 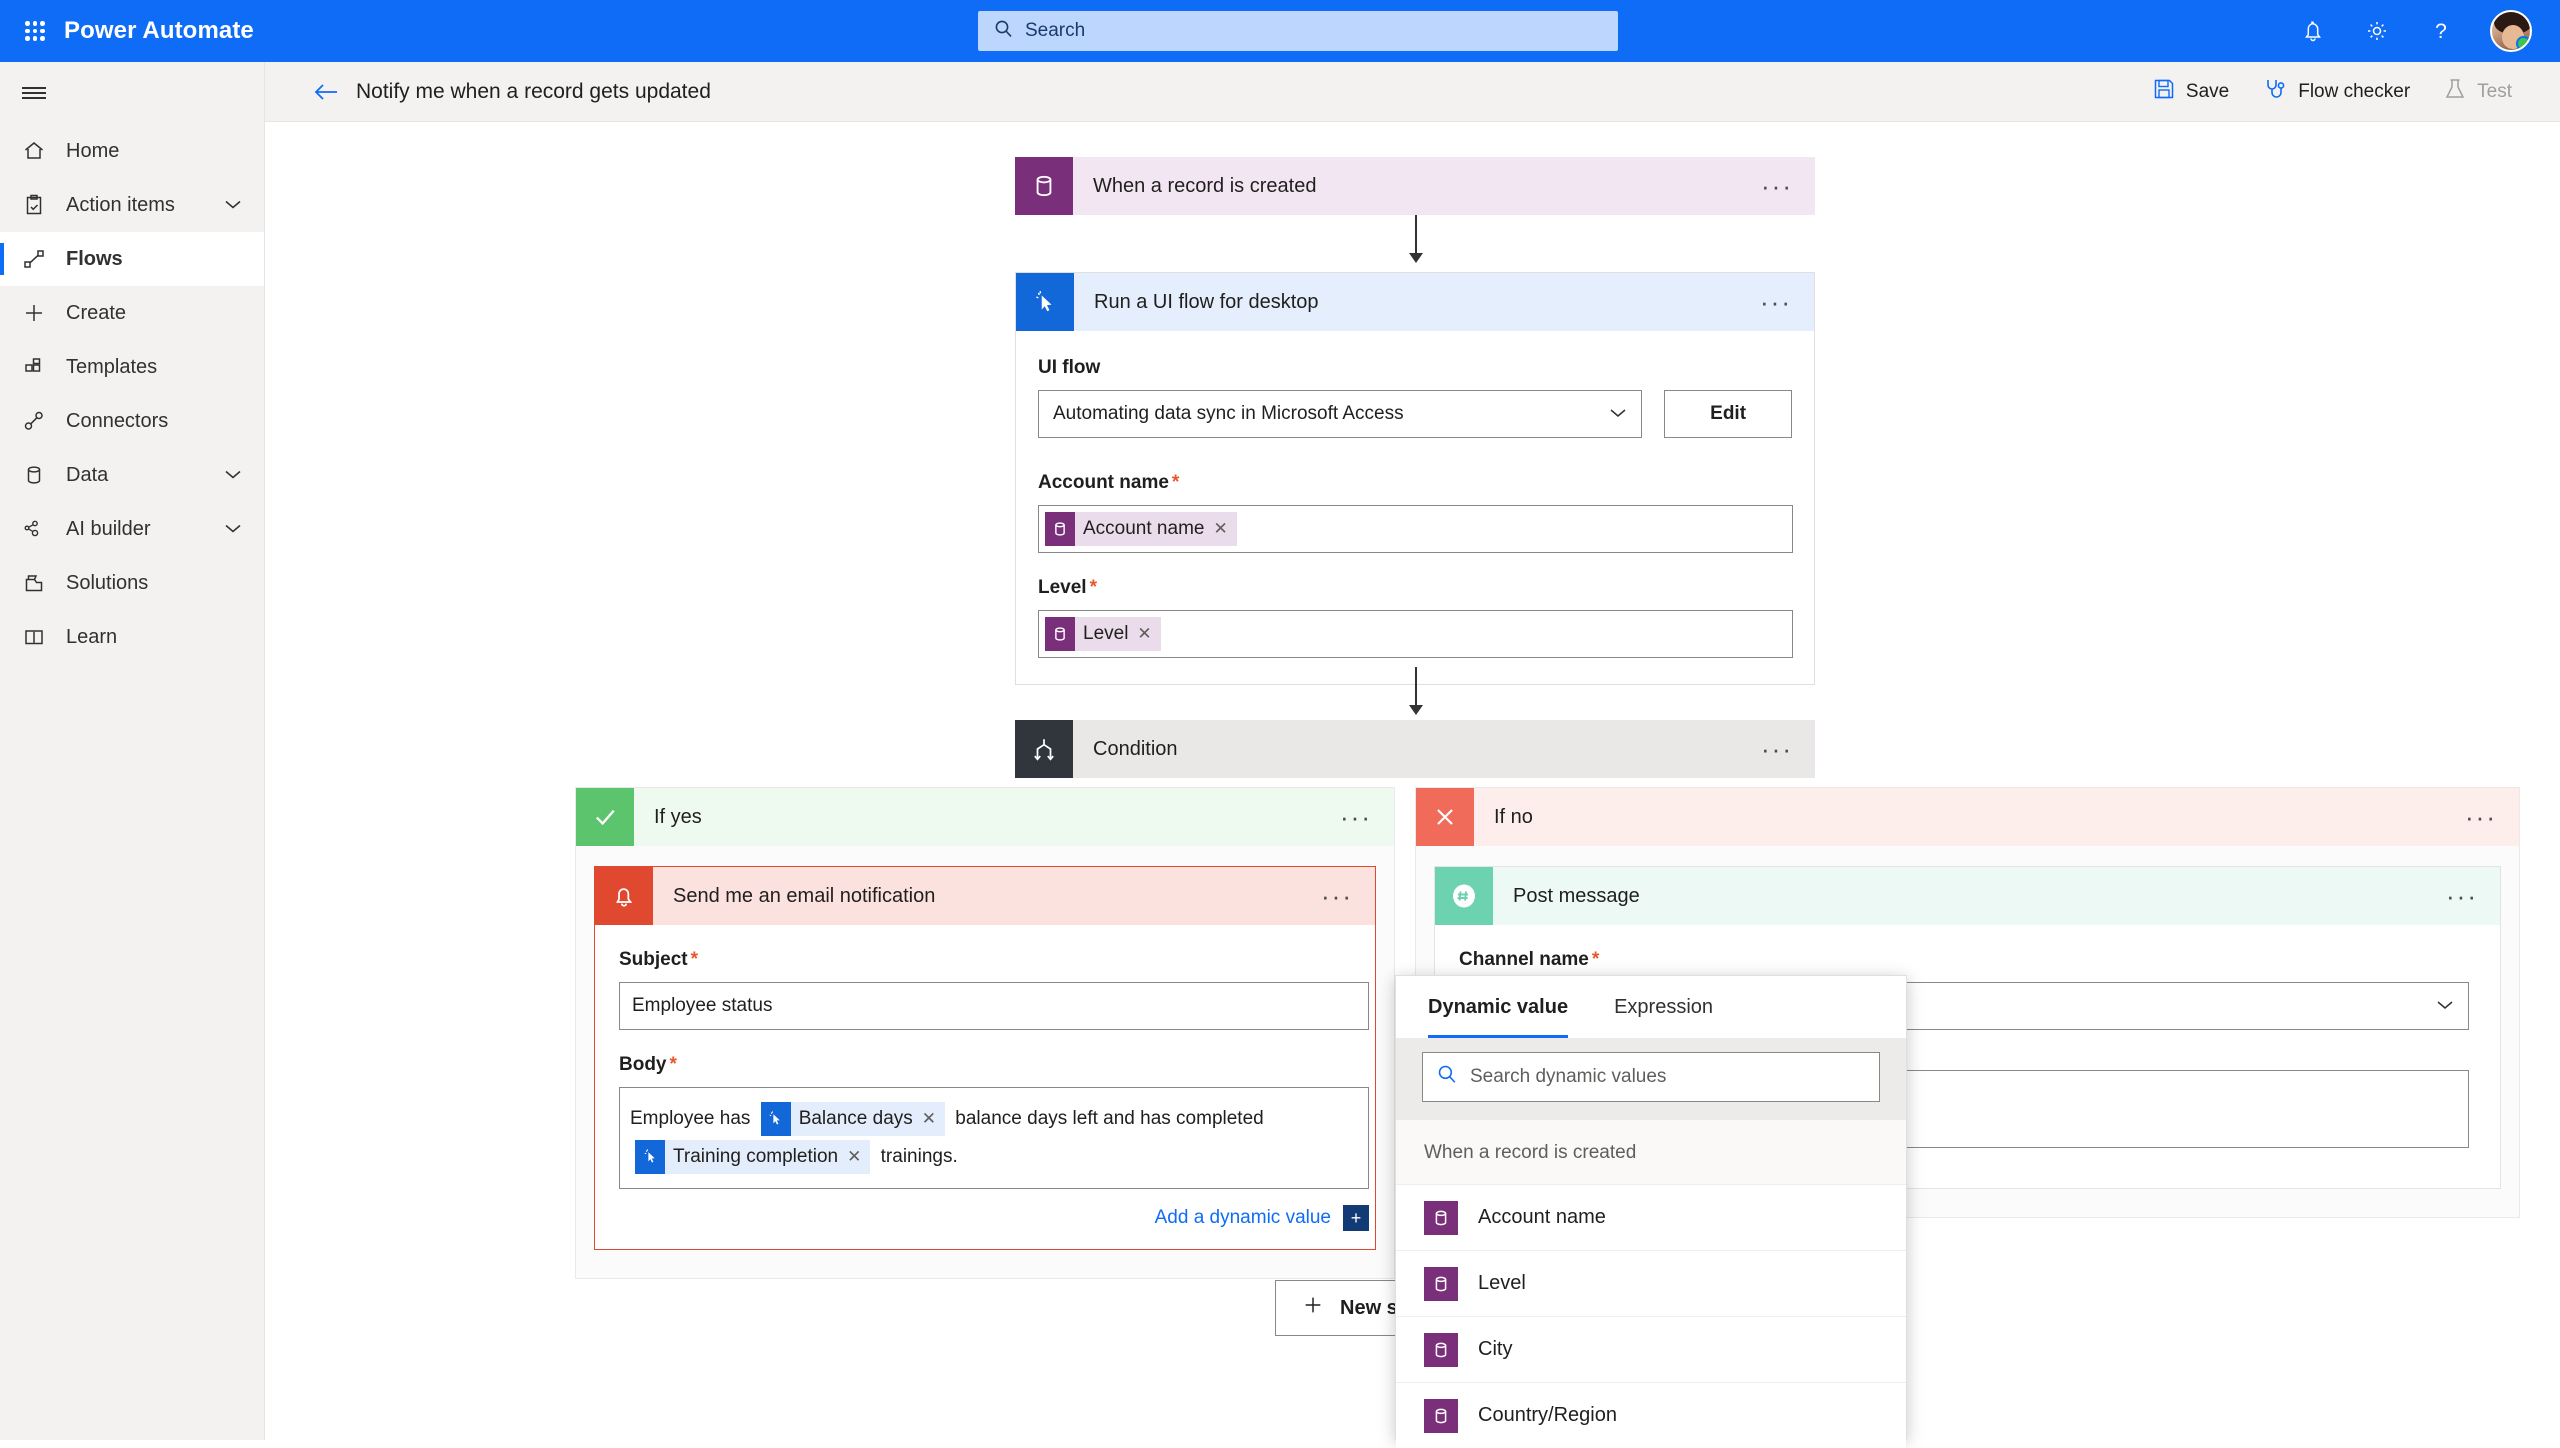 What do you see at coordinates (1103, 634) in the screenshot?
I see `dynamic-token: Level ✕` at bounding box center [1103, 634].